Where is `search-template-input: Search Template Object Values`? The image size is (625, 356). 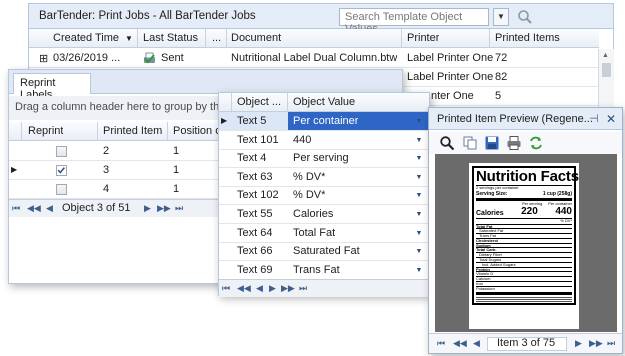 search-template-input: Search Template Object Values is located at coordinates (414, 21).